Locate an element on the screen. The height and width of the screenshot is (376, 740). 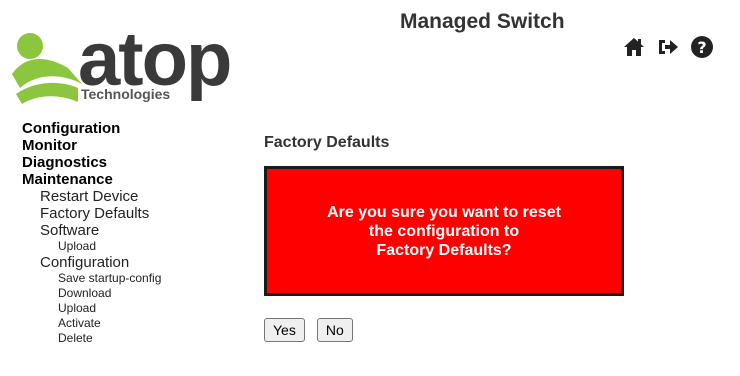
atop-logo: atop Technologies is located at coordinates (123, 63).